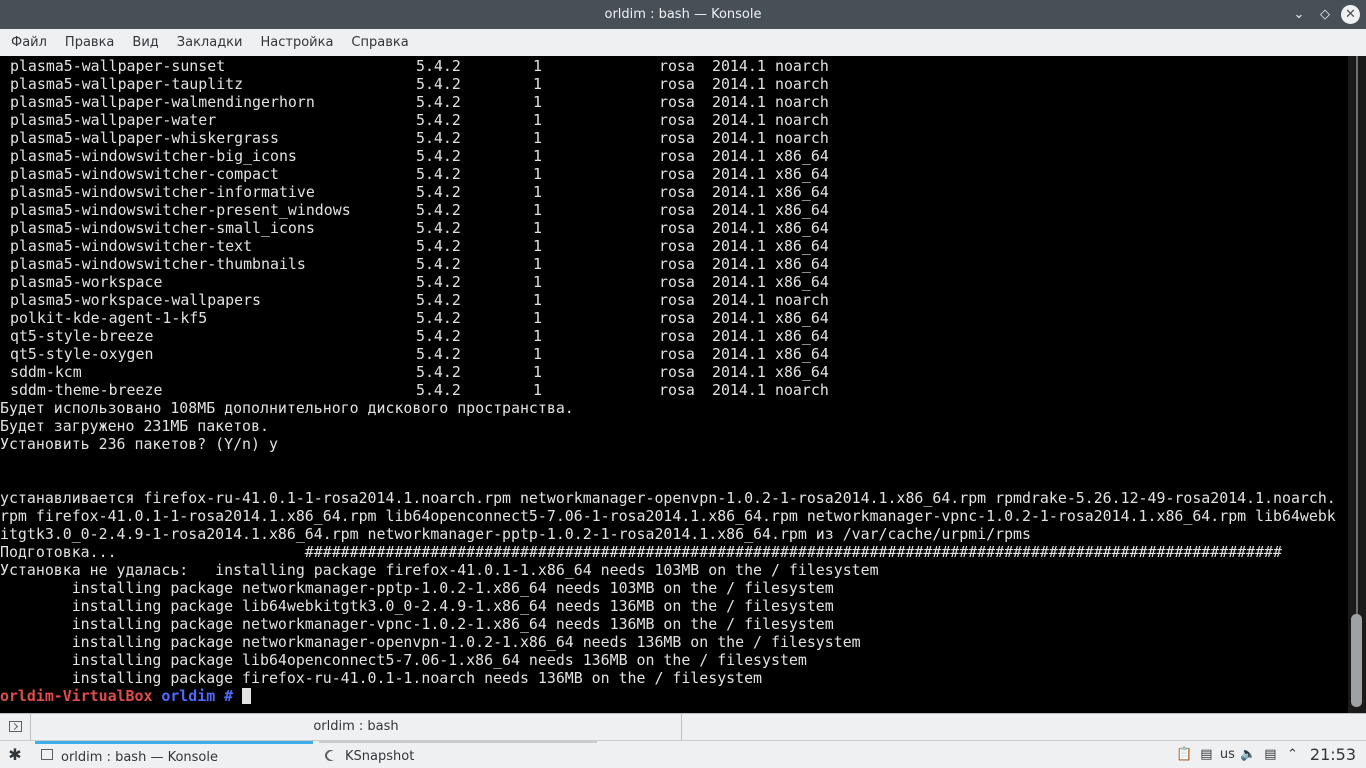 The image size is (1366, 768). What do you see at coordinates (144, 174) in the screenshot?
I see `package-name: plasma5-windowswitcher-compact` at bounding box center [144, 174].